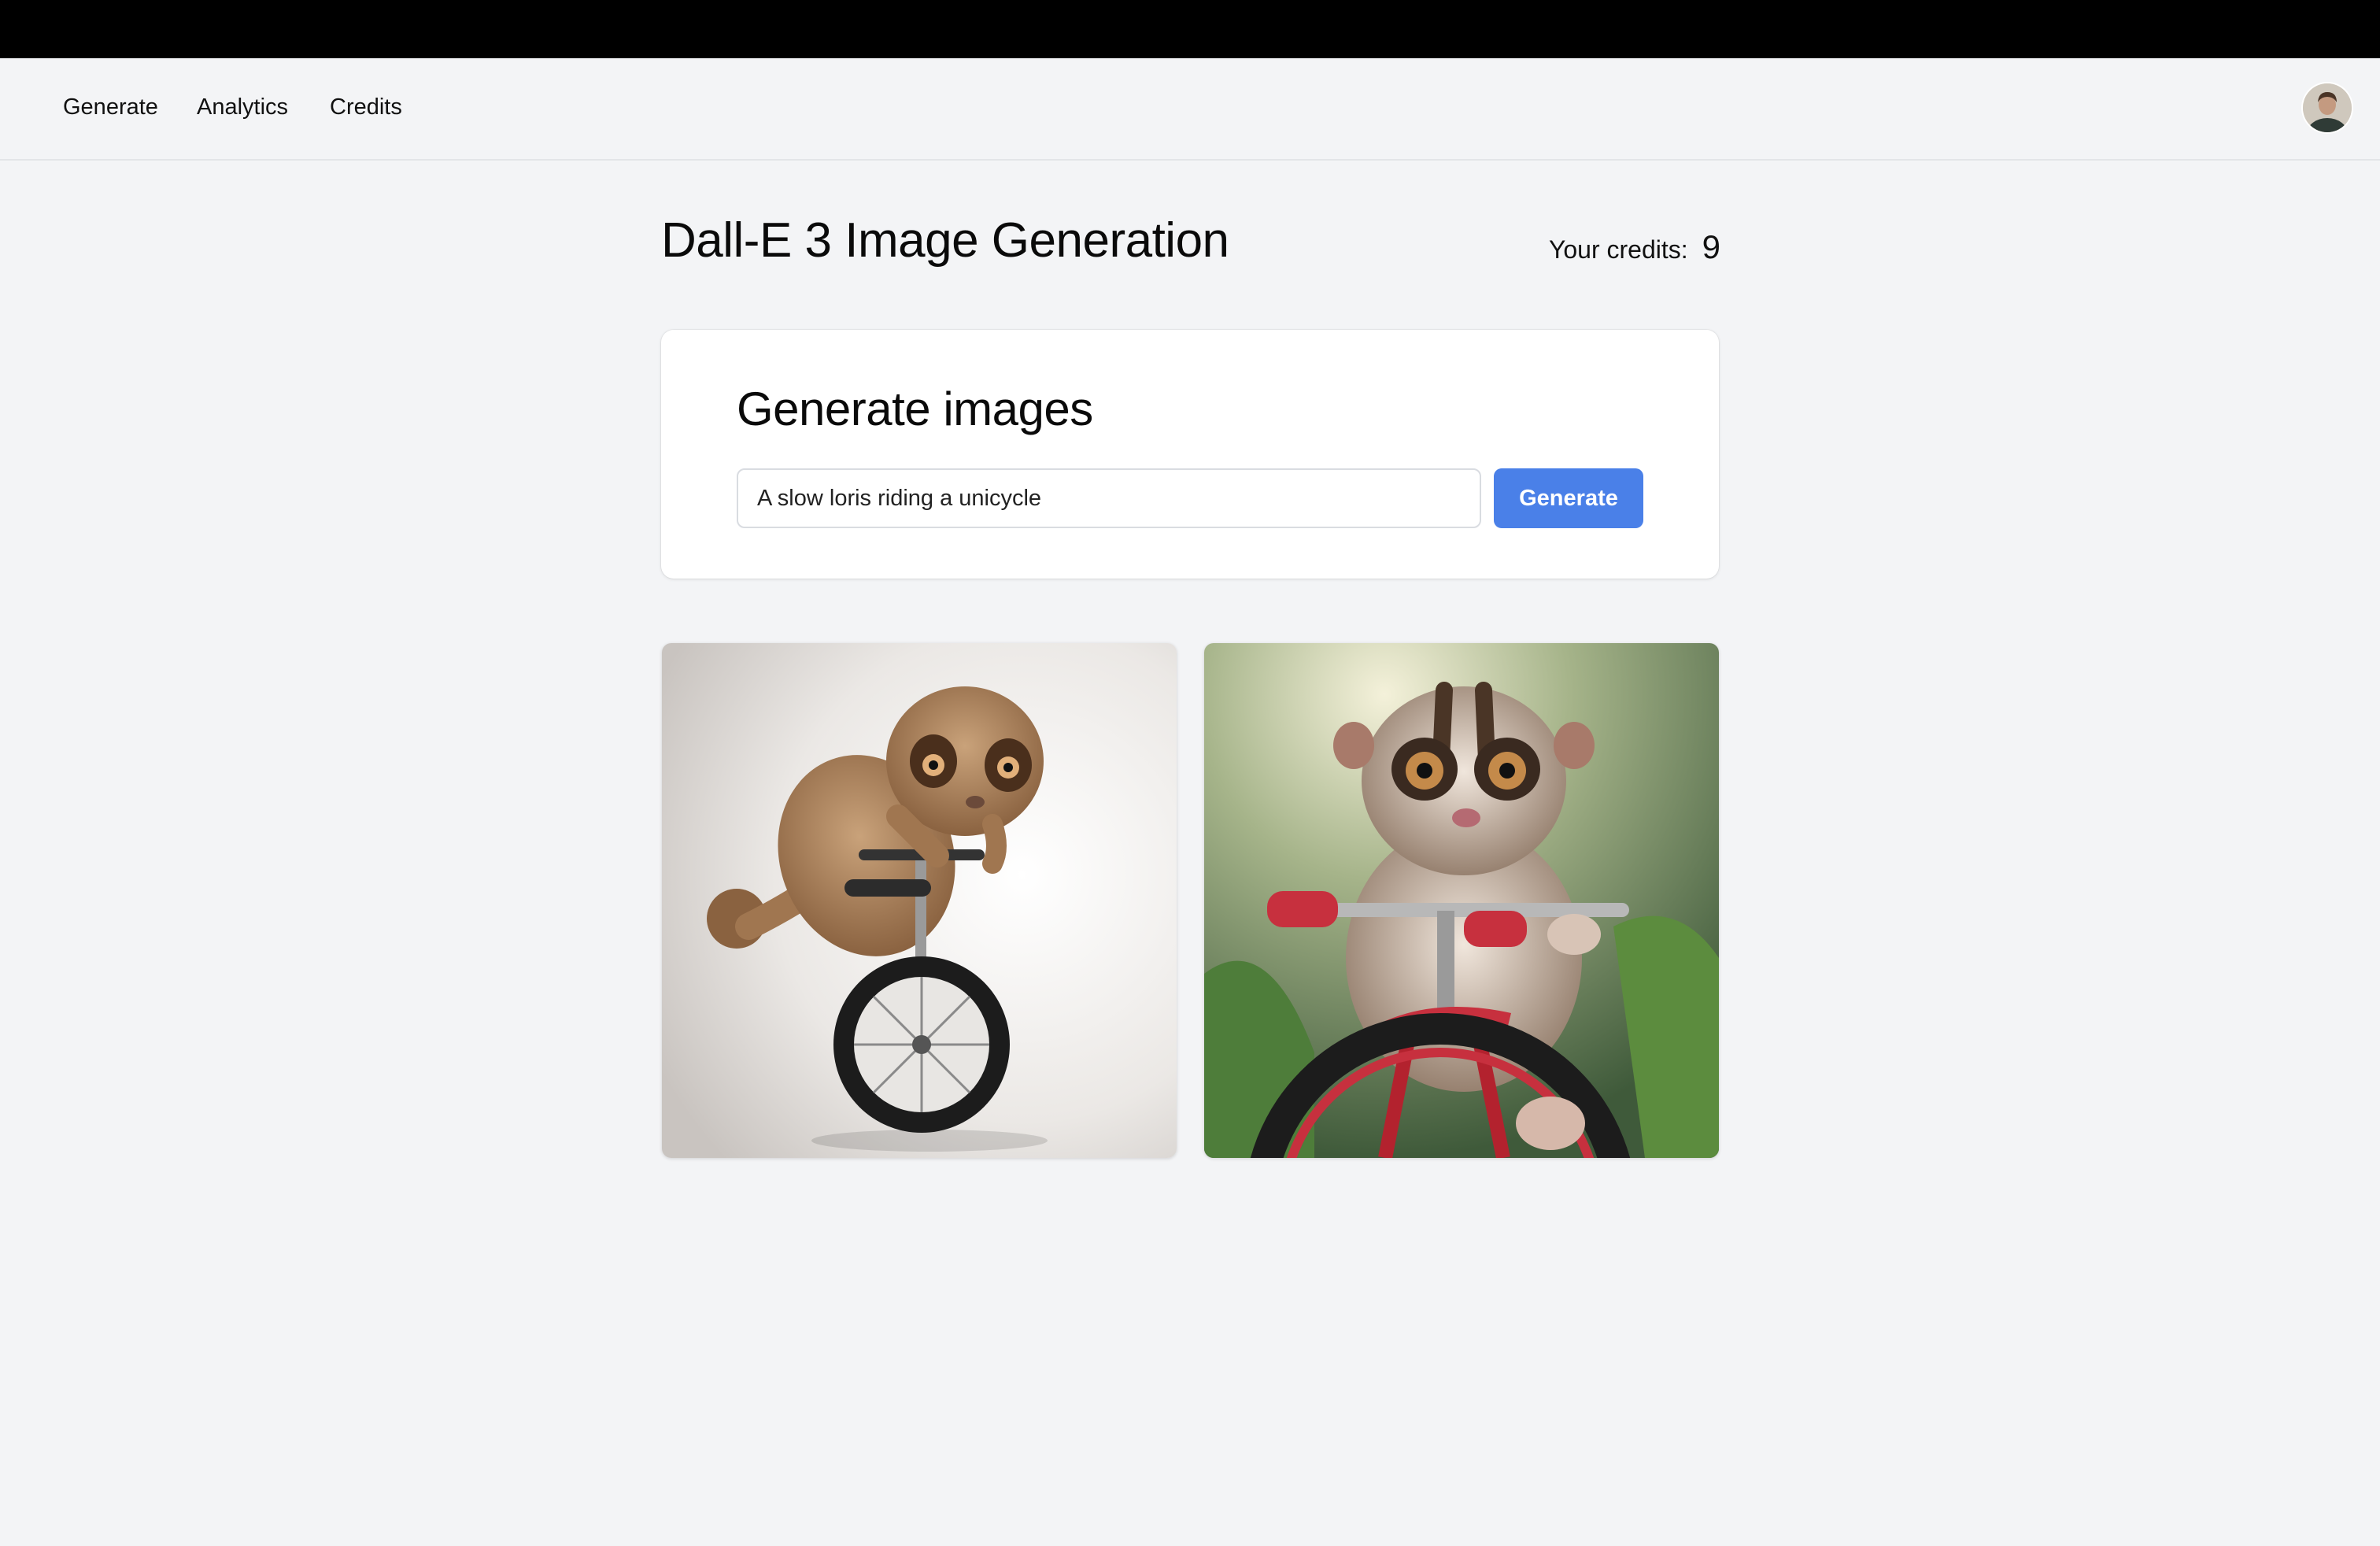 This screenshot has height=1546, width=2380. Describe the element at coordinates (945, 240) in the screenshot. I see `page-title: Dall-E 3 Image Generation` at that location.